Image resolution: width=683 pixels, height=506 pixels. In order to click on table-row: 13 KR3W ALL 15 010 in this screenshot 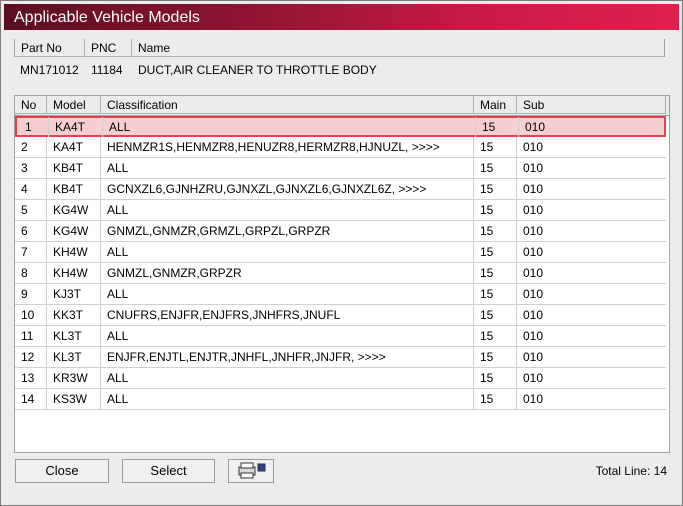, I will do `click(340, 378)`.